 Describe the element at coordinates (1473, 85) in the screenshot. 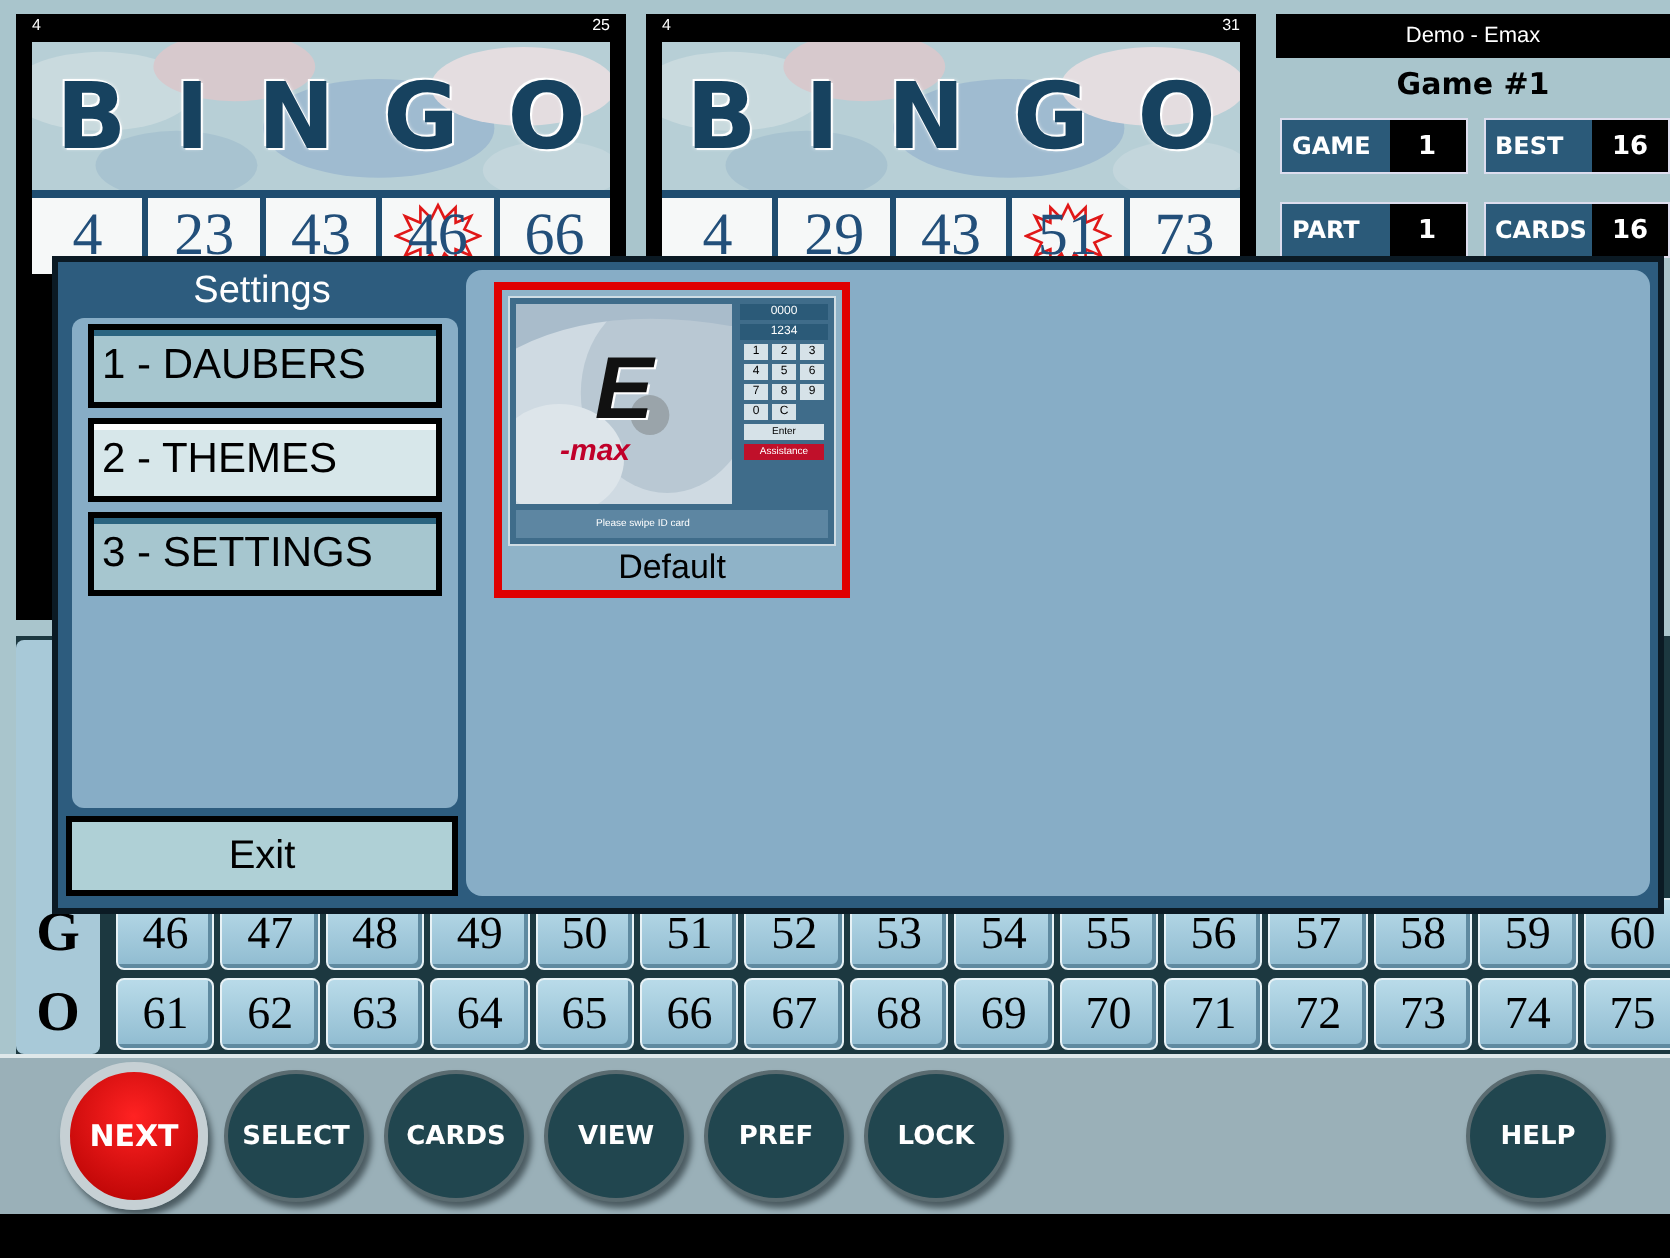

I see `game-title: Game #1` at that location.